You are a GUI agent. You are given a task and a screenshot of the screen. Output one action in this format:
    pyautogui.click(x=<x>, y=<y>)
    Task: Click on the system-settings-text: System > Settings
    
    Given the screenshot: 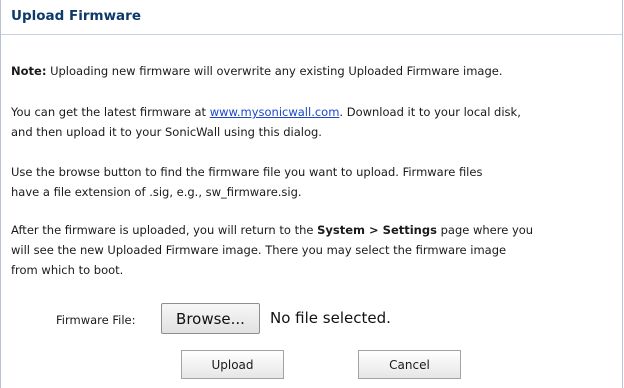 What is the action you would take?
    pyautogui.click(x=377, y=230)
    